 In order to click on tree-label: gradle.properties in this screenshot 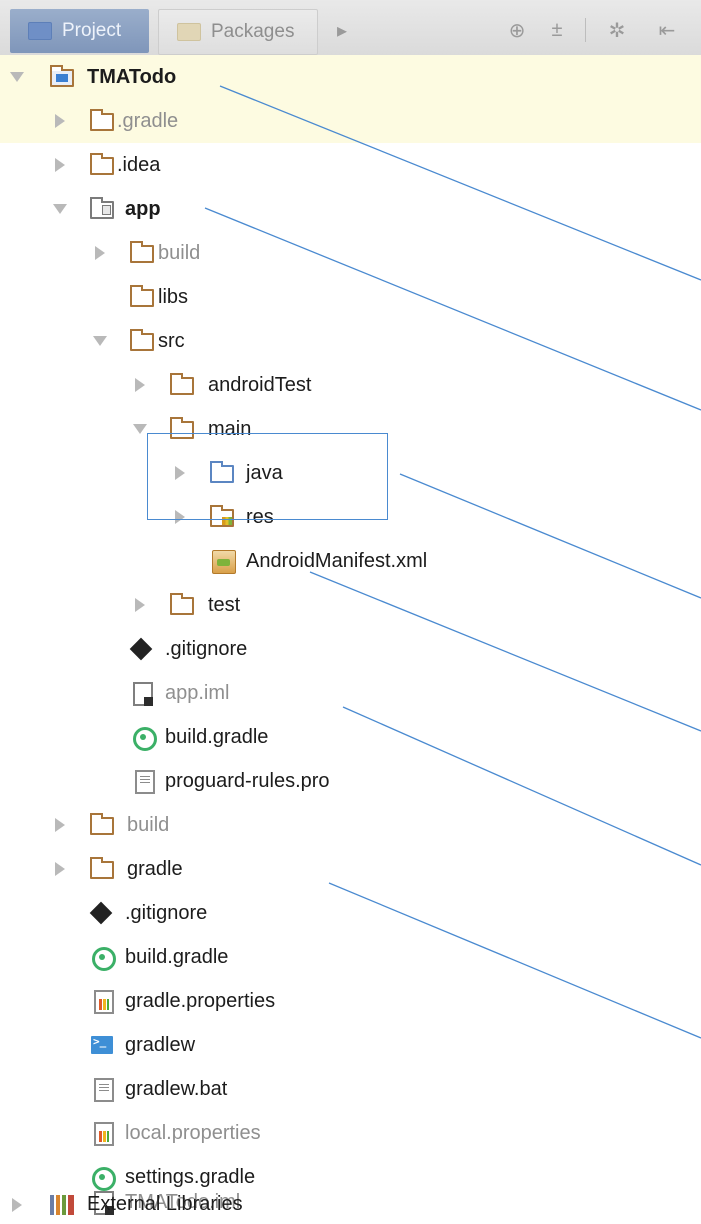, I will do `click(200, 1000)`.